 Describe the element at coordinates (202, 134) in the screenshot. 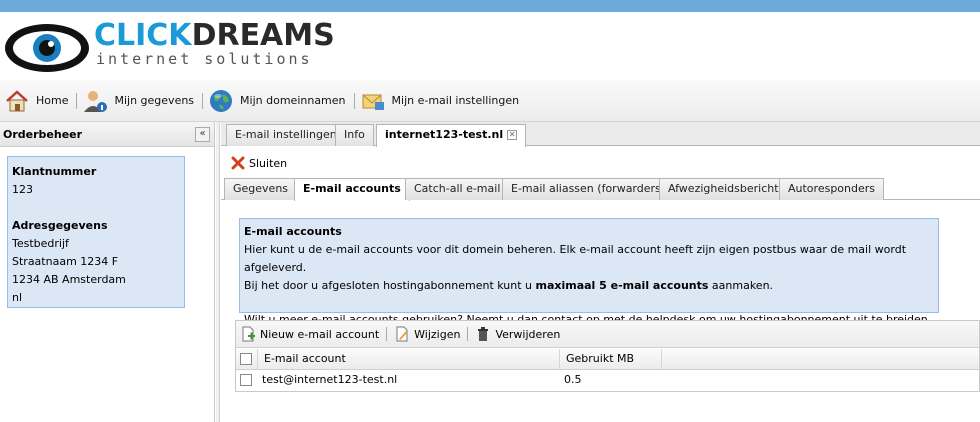

I see `collapse-button: «` at that location.